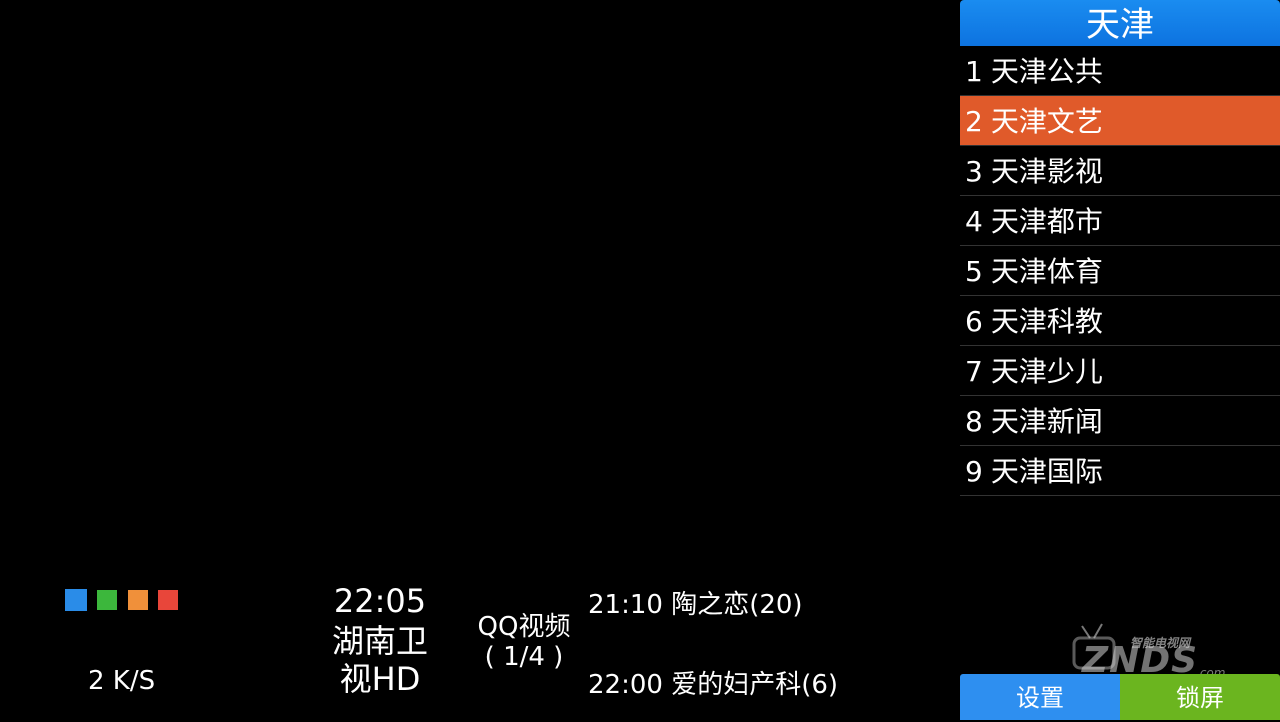  Describe the element at coordinates (1120, 71) in the screenshot. I see `channel-item-1: 1 天津公共` at that location.